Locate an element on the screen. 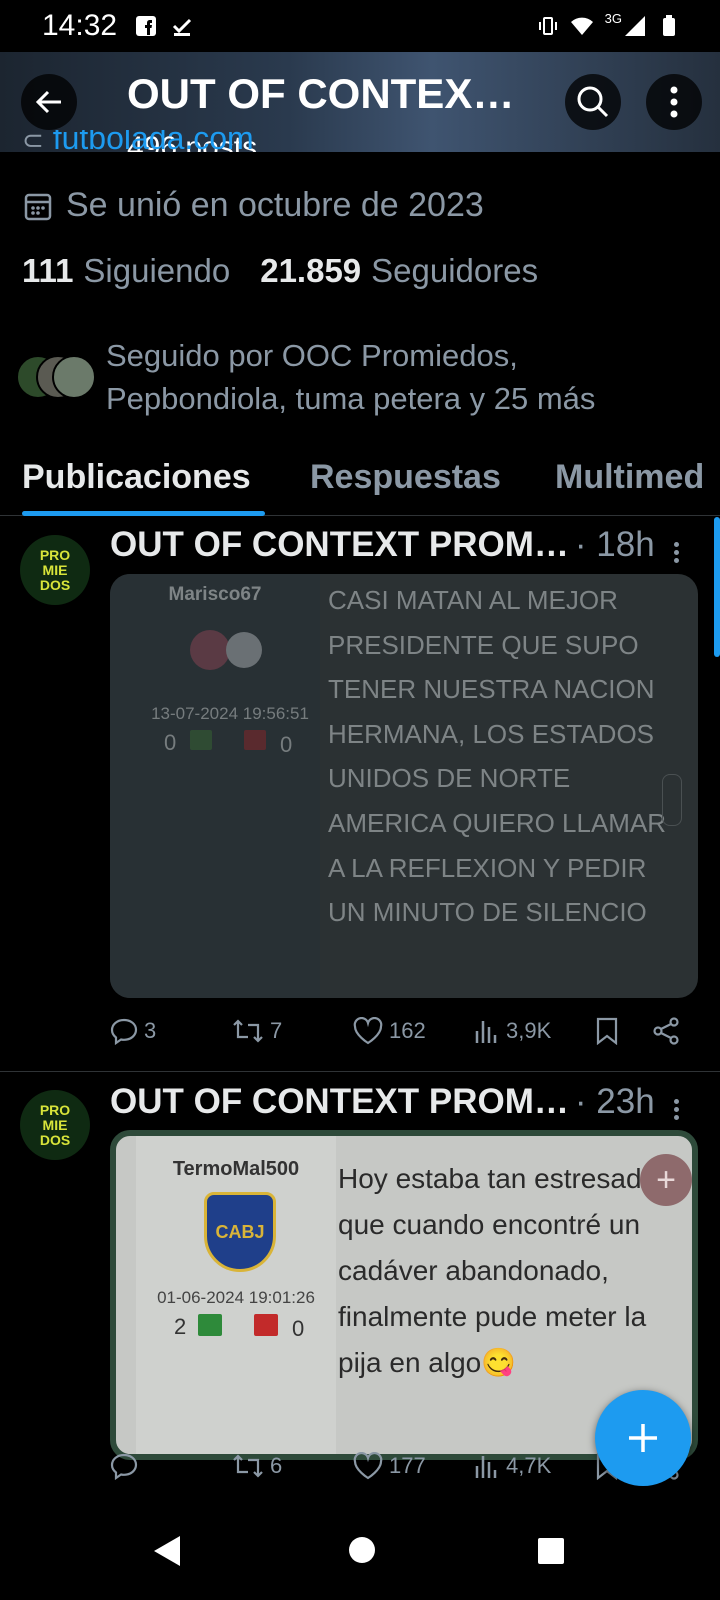  tab-label: Multimed is located at coordinates (630, 477).